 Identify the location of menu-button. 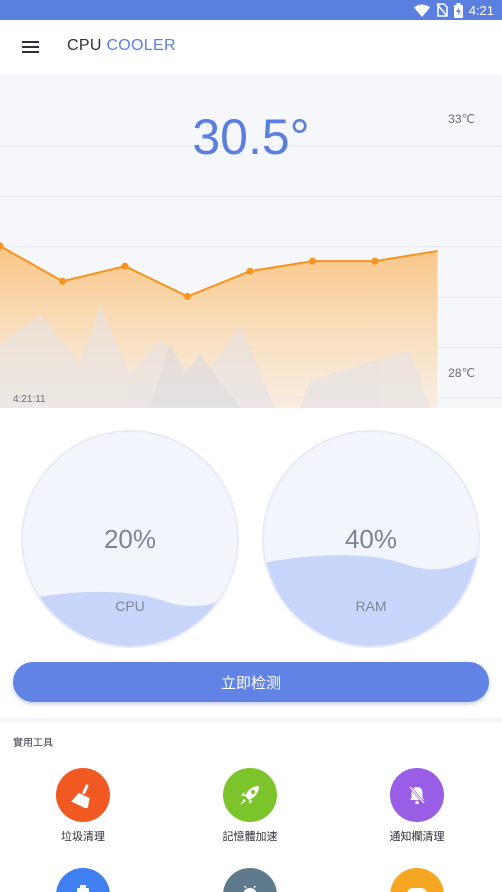
(30, 47).